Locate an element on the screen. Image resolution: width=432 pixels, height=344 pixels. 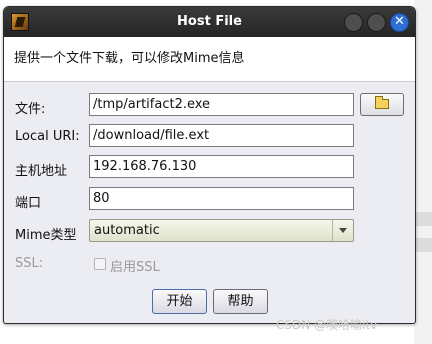
local-uri-label: Local URI: is located at coordinates (47, 136).